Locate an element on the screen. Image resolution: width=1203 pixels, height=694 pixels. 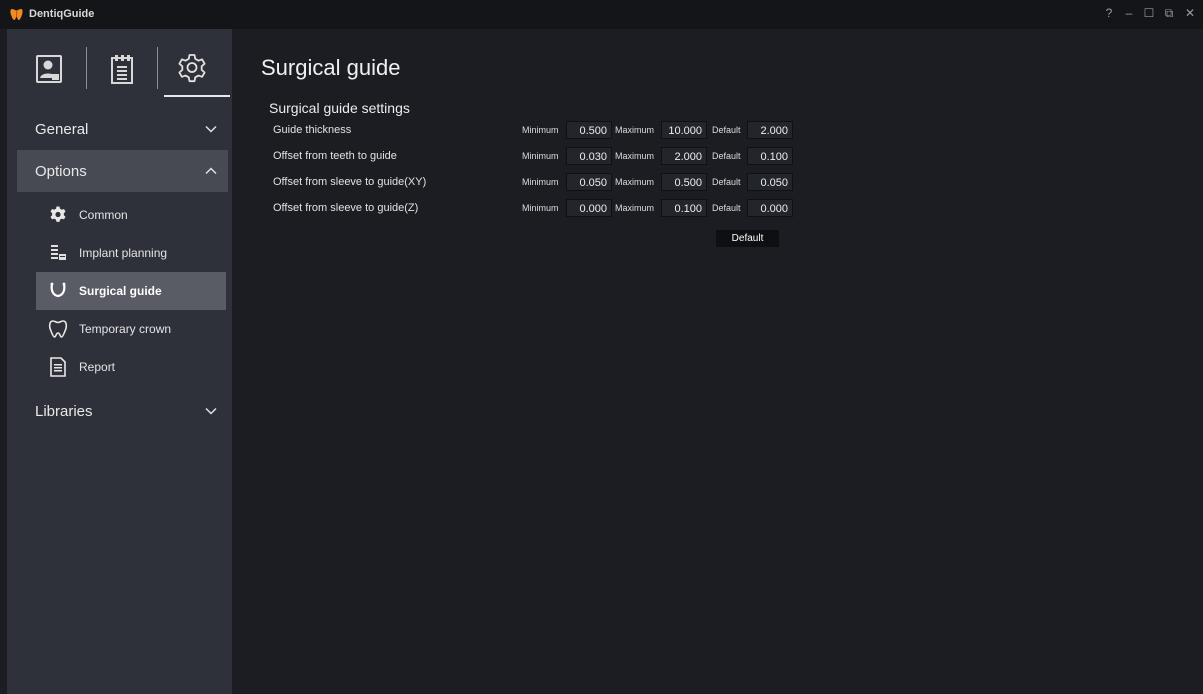
minimize-button: – is located at coordinates (1129, 14).